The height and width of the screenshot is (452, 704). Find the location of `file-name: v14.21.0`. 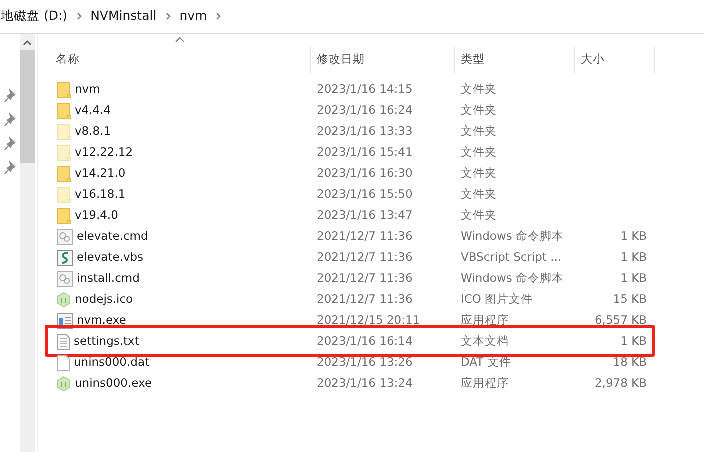

file-name: v14.21.0 is located at coordinates (100, 173).